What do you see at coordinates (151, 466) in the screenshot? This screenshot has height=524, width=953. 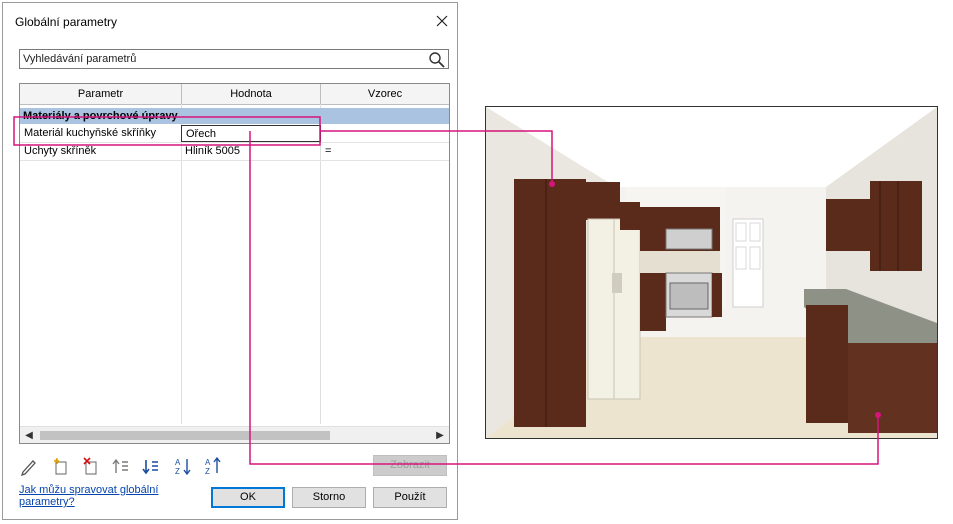 I see `move-down-icon` at bounding box center [151, 466].